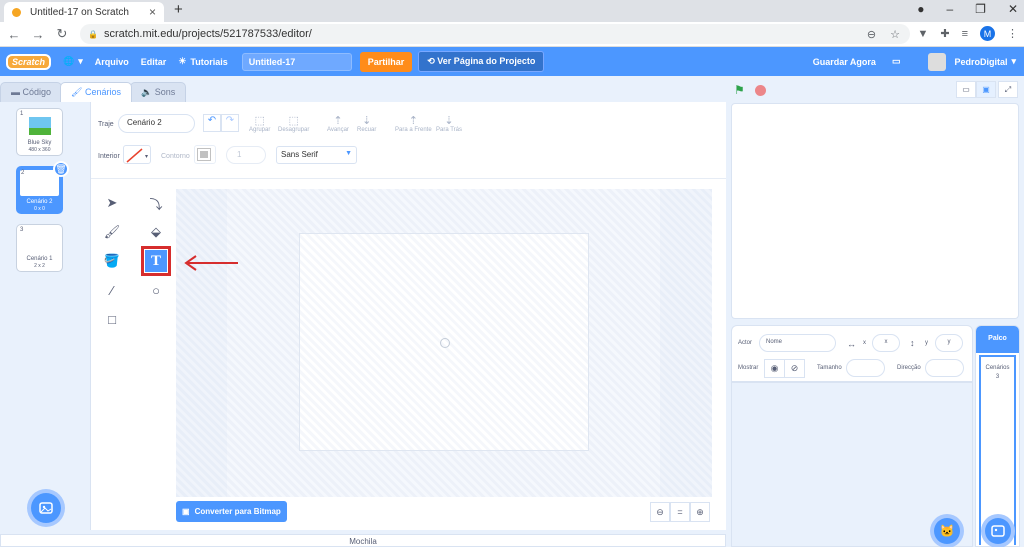 This screenshot has height=547, width=1024. I want to click on brush-tool-icon: 🖌, so click(112, 232).